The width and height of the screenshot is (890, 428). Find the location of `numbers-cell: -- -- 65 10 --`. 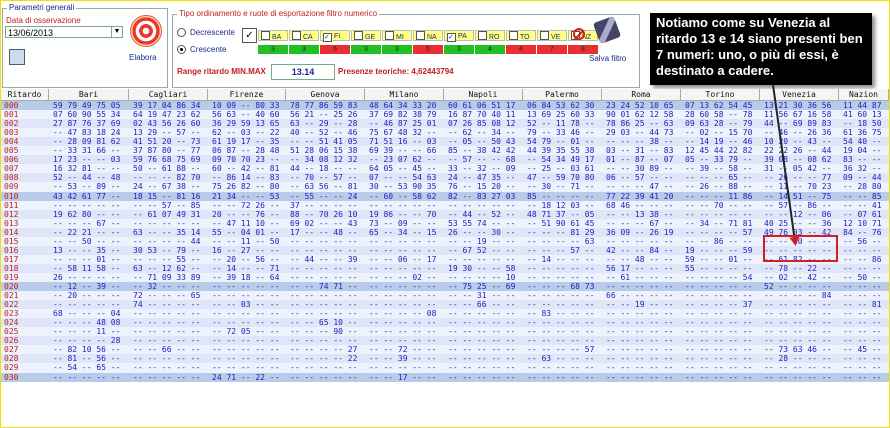

numbers-cell: -- -- 65 10 -- is located at coordinates (324, 323).